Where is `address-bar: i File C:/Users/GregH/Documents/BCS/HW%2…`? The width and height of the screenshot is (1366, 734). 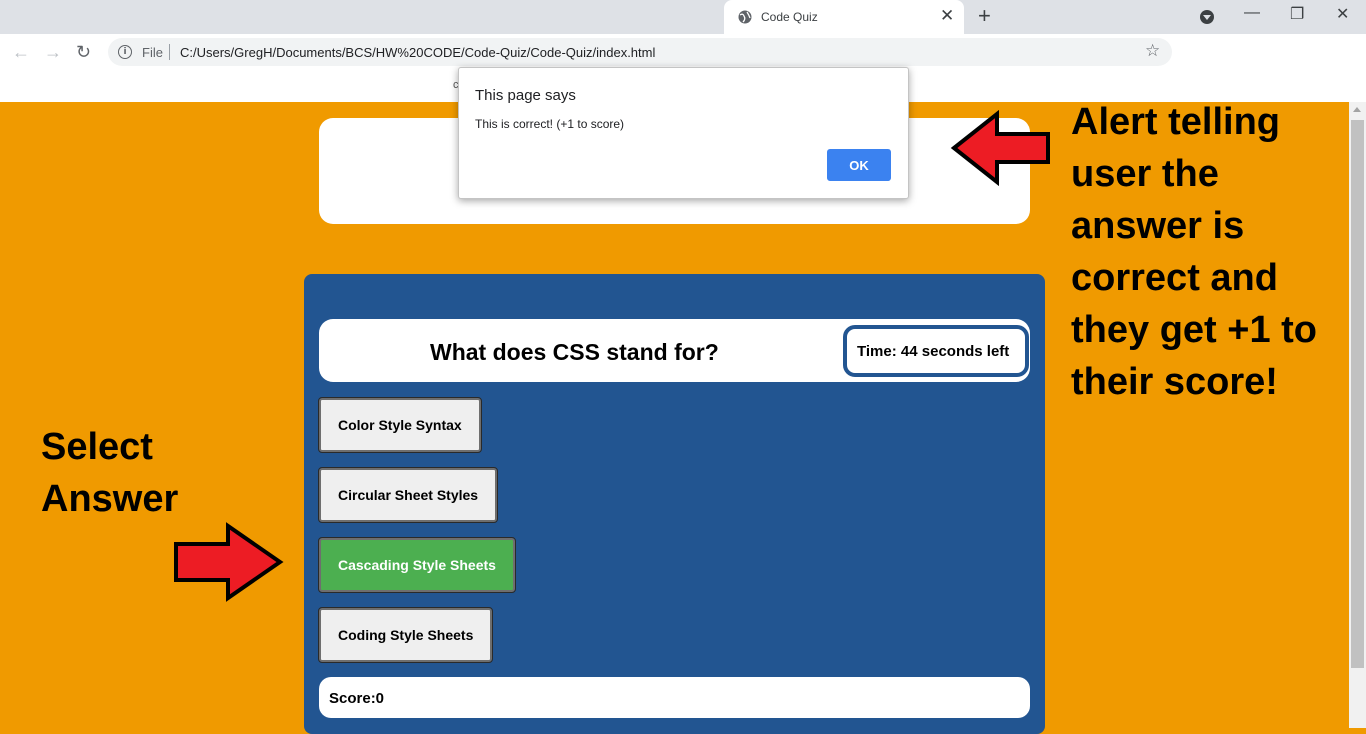 address-bar: i File C:/Users/GregH/Documents/BCS/HW%2… is located at coordinates (640, 52).